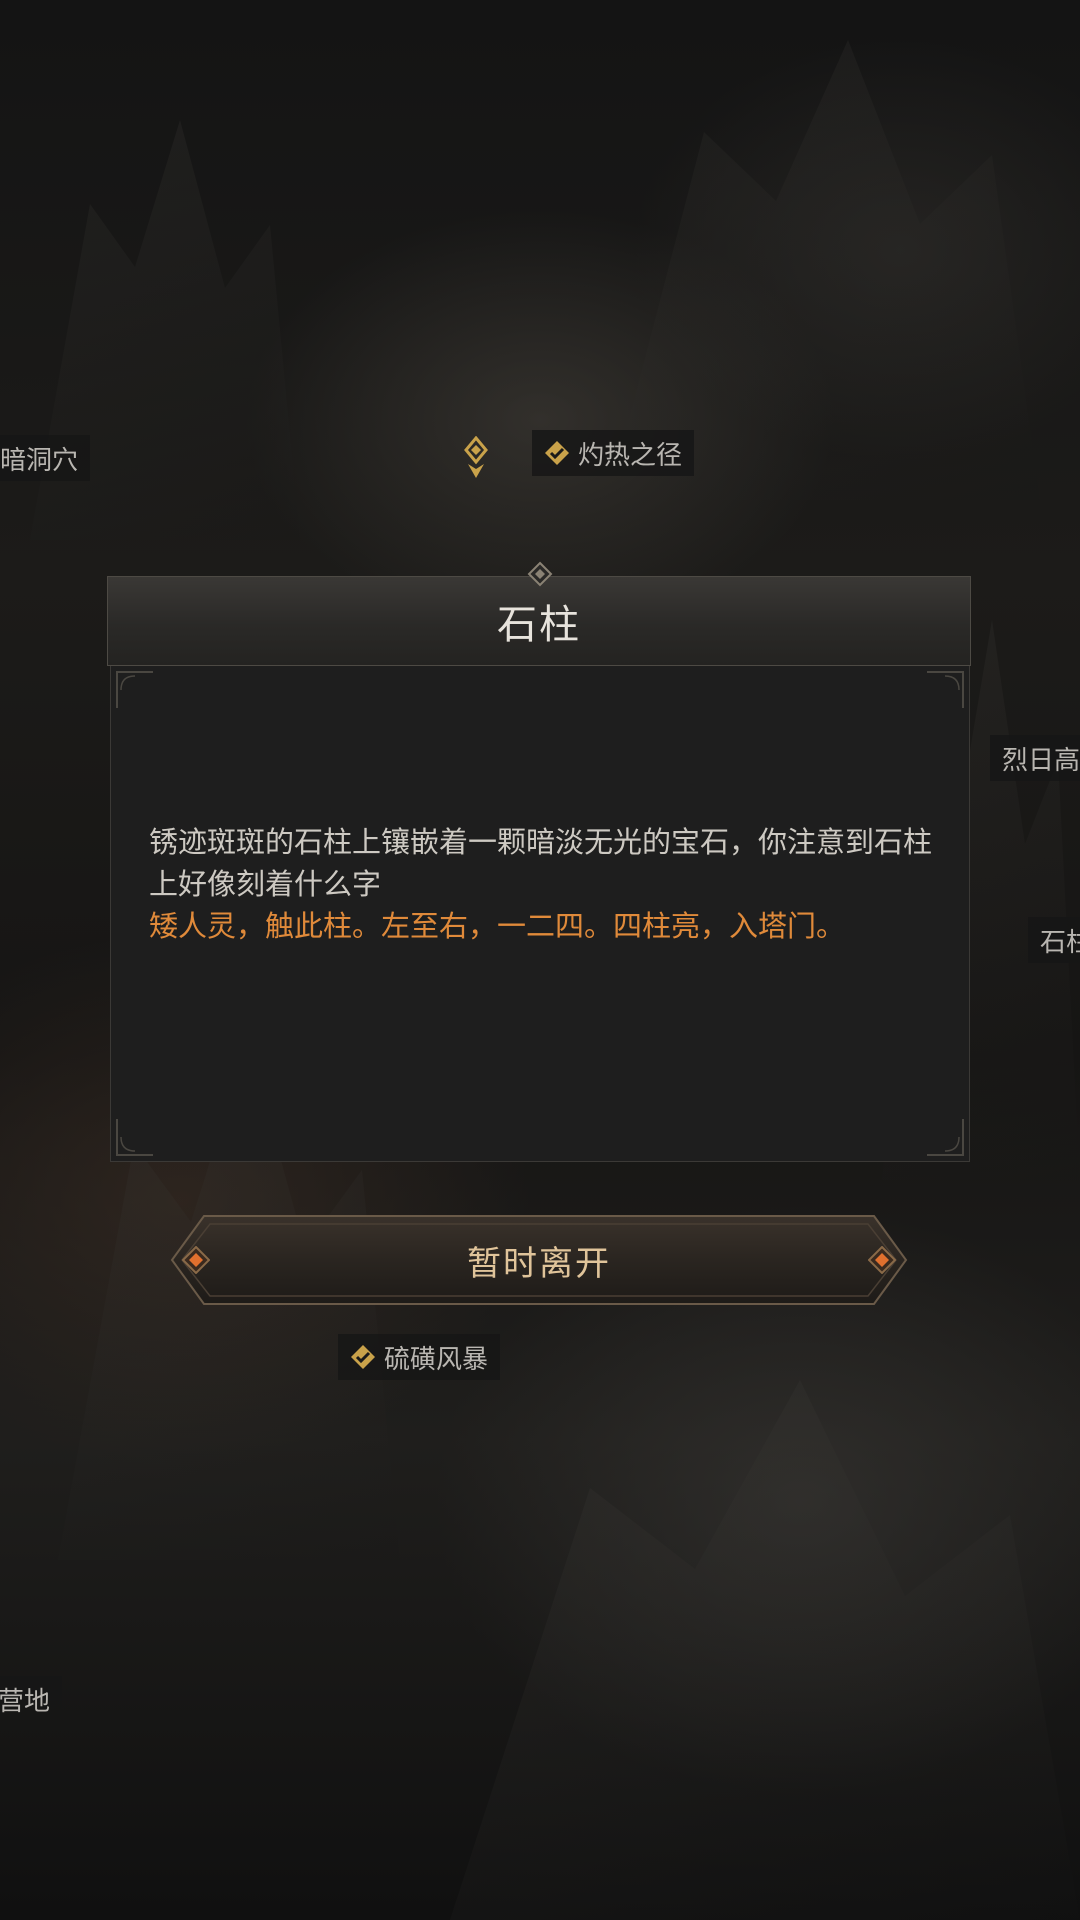  I want to click on map-node-label: 烈日高, so click(1041, 760).